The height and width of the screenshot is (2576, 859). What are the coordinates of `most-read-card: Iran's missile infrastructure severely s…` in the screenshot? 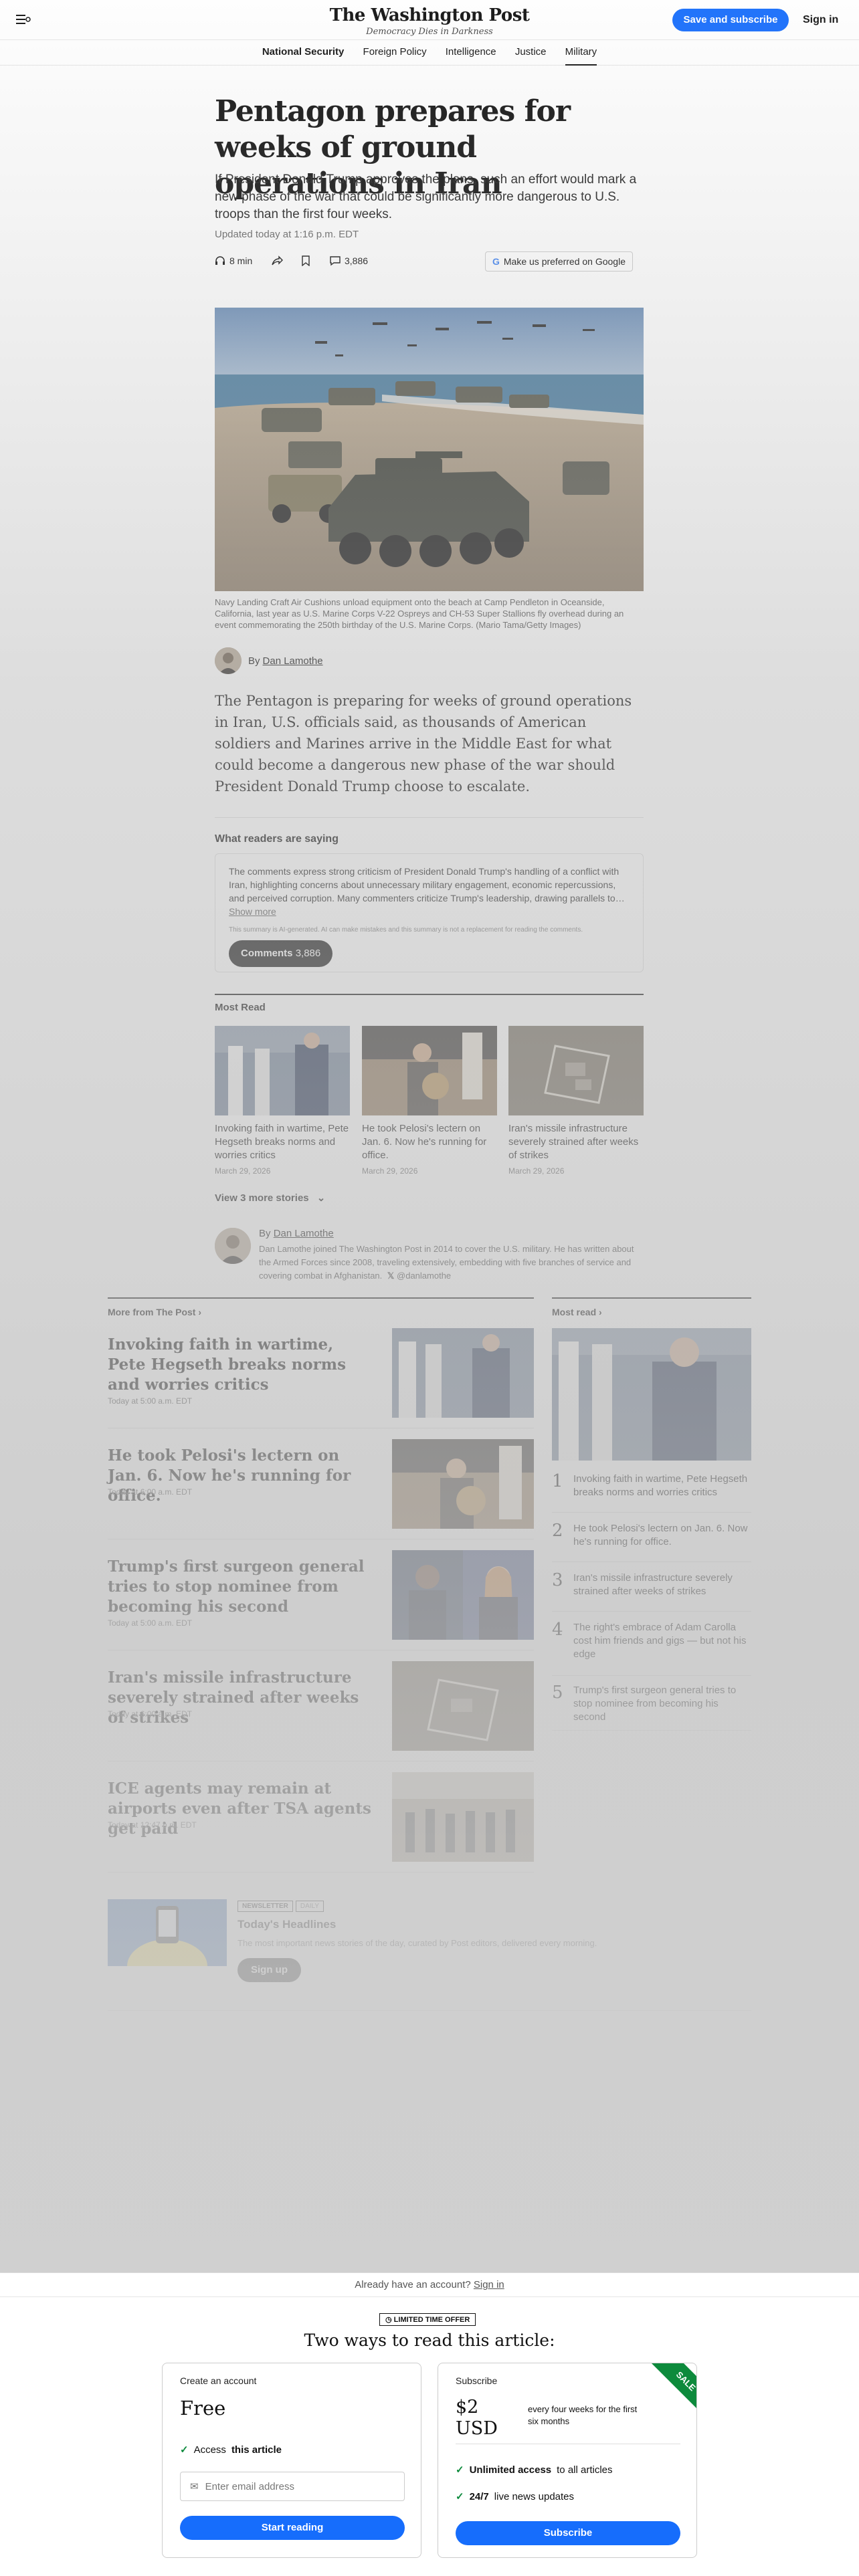 It's located at (576, 1101).